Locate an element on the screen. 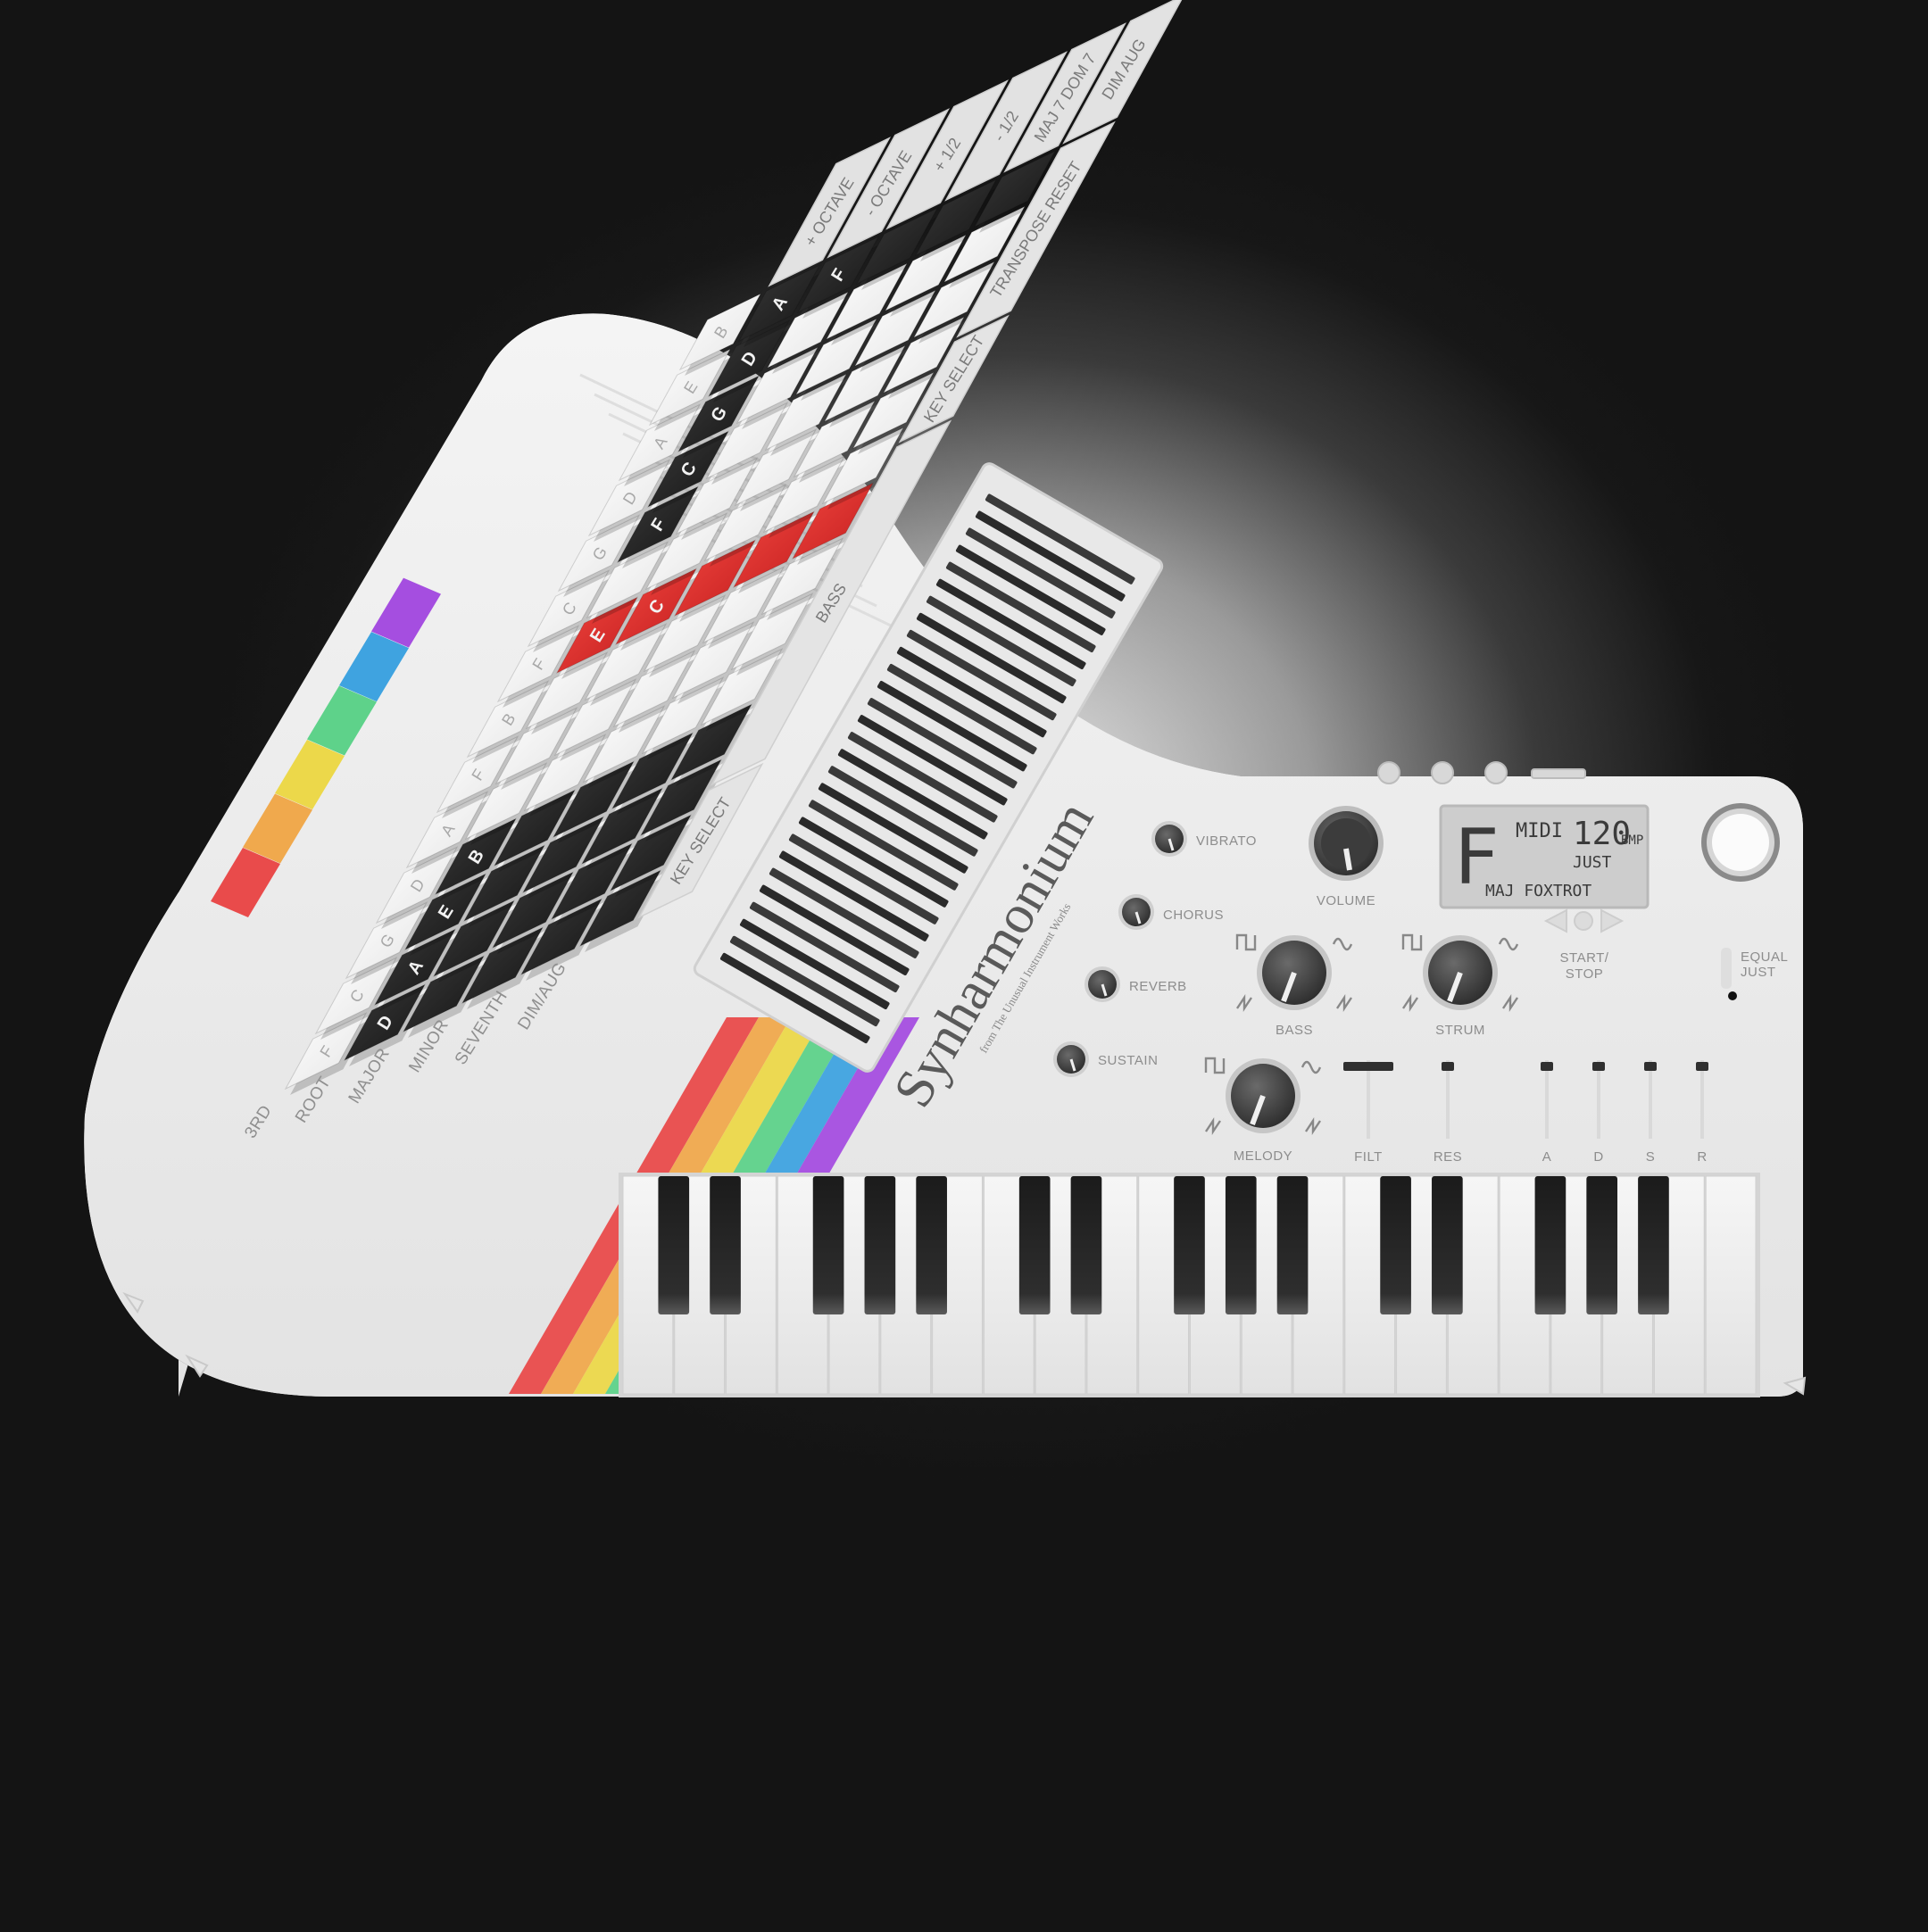  melody-knob is located at coordinates (1264, 1095).